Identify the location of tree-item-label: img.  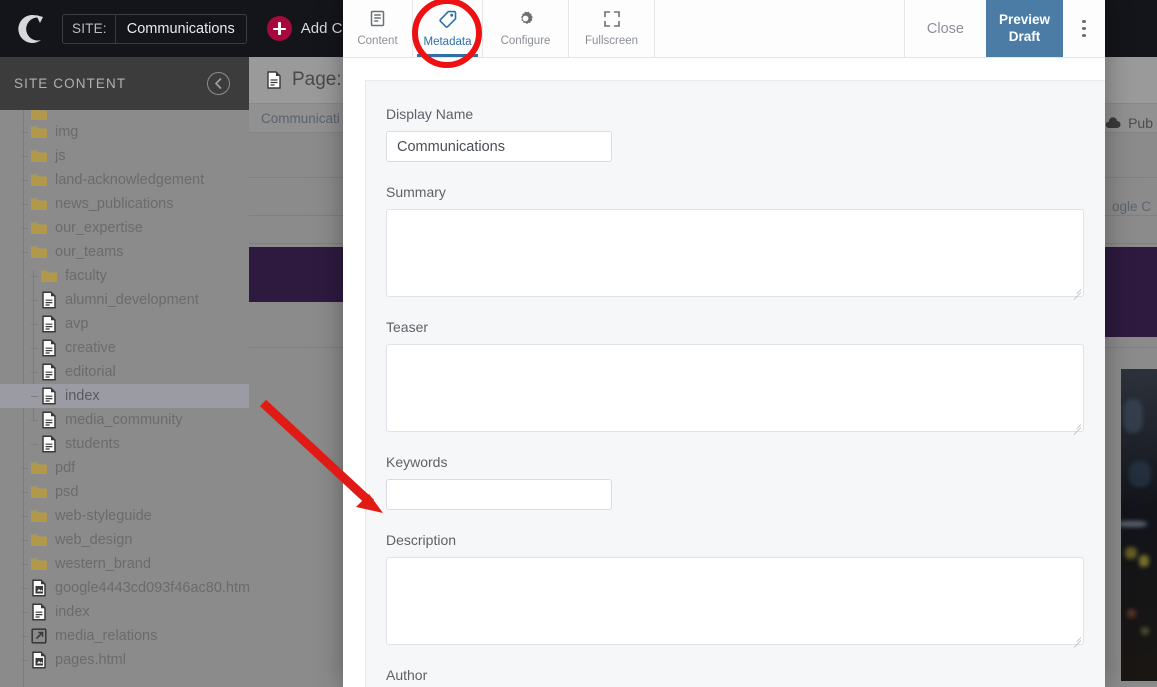
(67, 132).